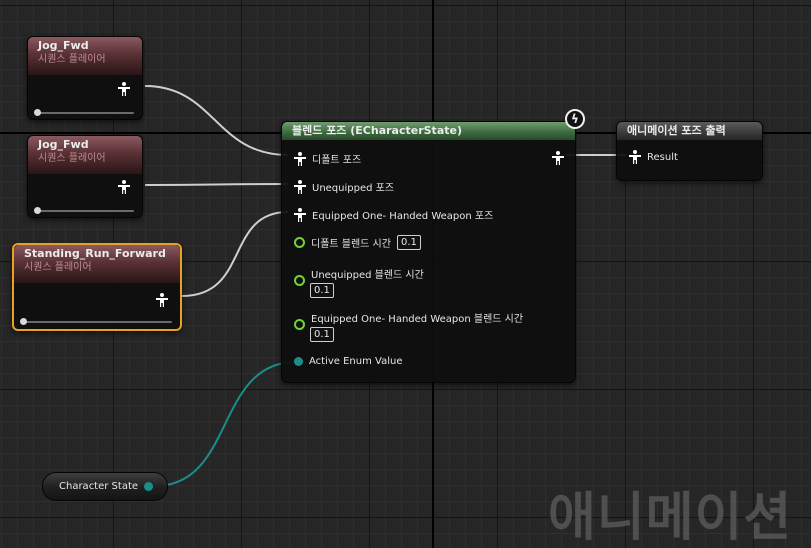 This screenshot has width=811, height=548. What do you see at coordinates (85, 176) in the screenshot?
I see `sequence-player-node-jog-fwd-2: Jog_Fwd 시퀀스 플레이어` at bounding box center [85, 176].